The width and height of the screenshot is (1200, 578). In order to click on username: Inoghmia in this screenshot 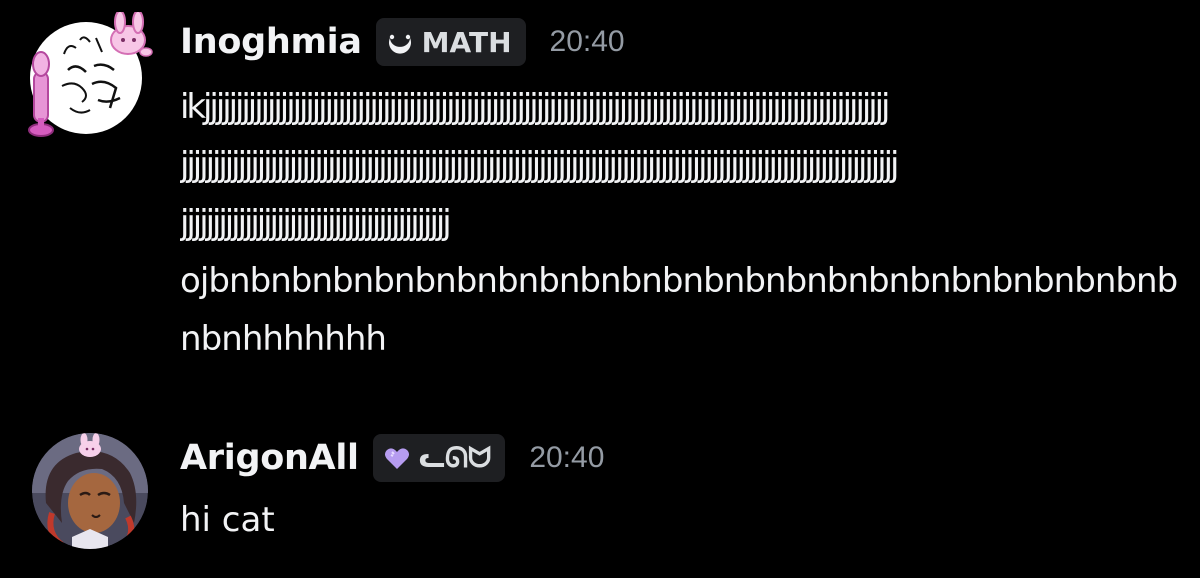, I will do `click(271, 42)`.